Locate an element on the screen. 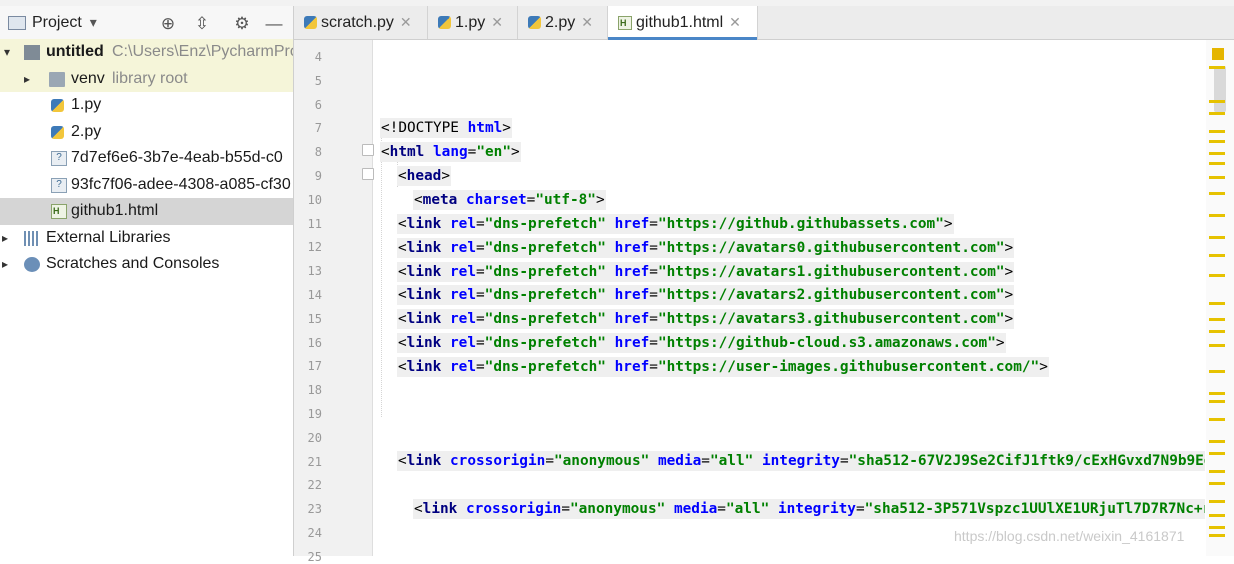 This screenshot has height=564, width=1234. line-number: 7 is located at coordinates (318, 128).